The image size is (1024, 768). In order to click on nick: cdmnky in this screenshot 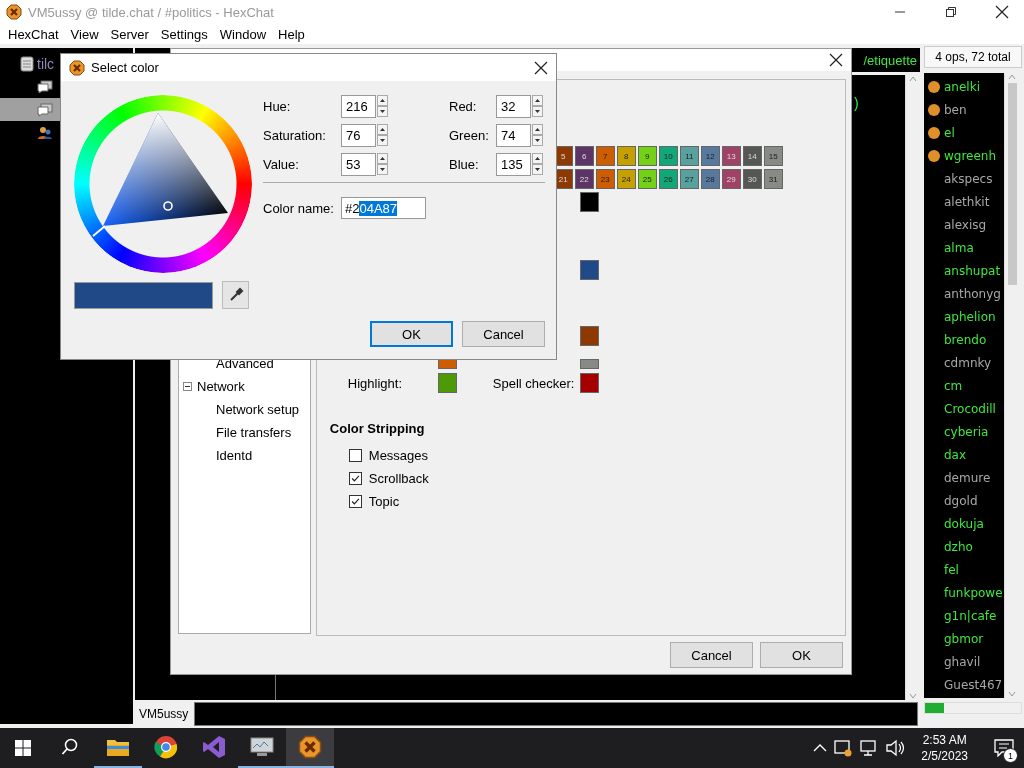, I will do `click(968, 362)`.